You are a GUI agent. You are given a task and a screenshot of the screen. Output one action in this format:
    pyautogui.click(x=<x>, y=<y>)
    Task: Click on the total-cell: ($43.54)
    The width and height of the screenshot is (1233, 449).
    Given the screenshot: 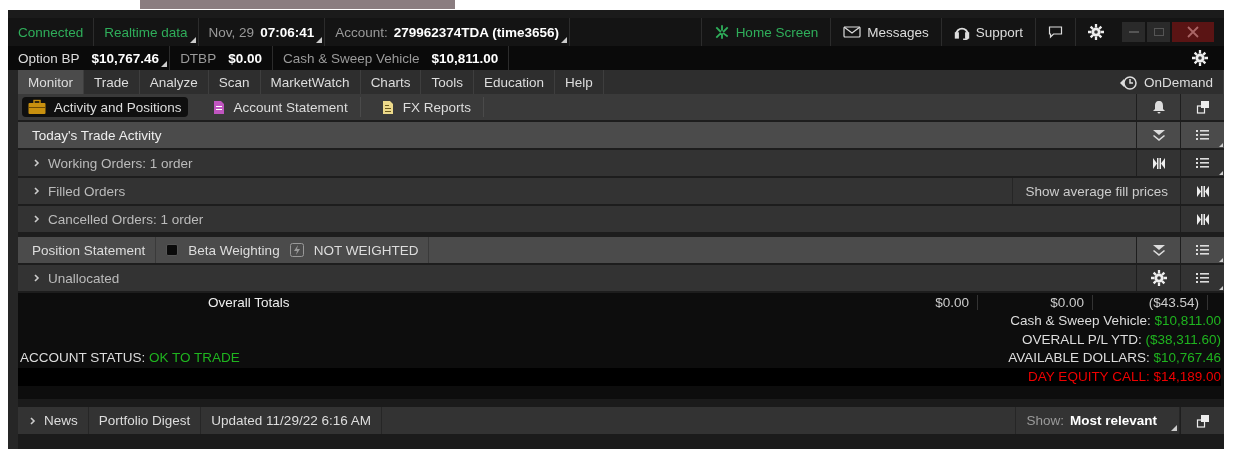 What is the action you would take?
    pyautogui.click(x=1150, y=302)
    